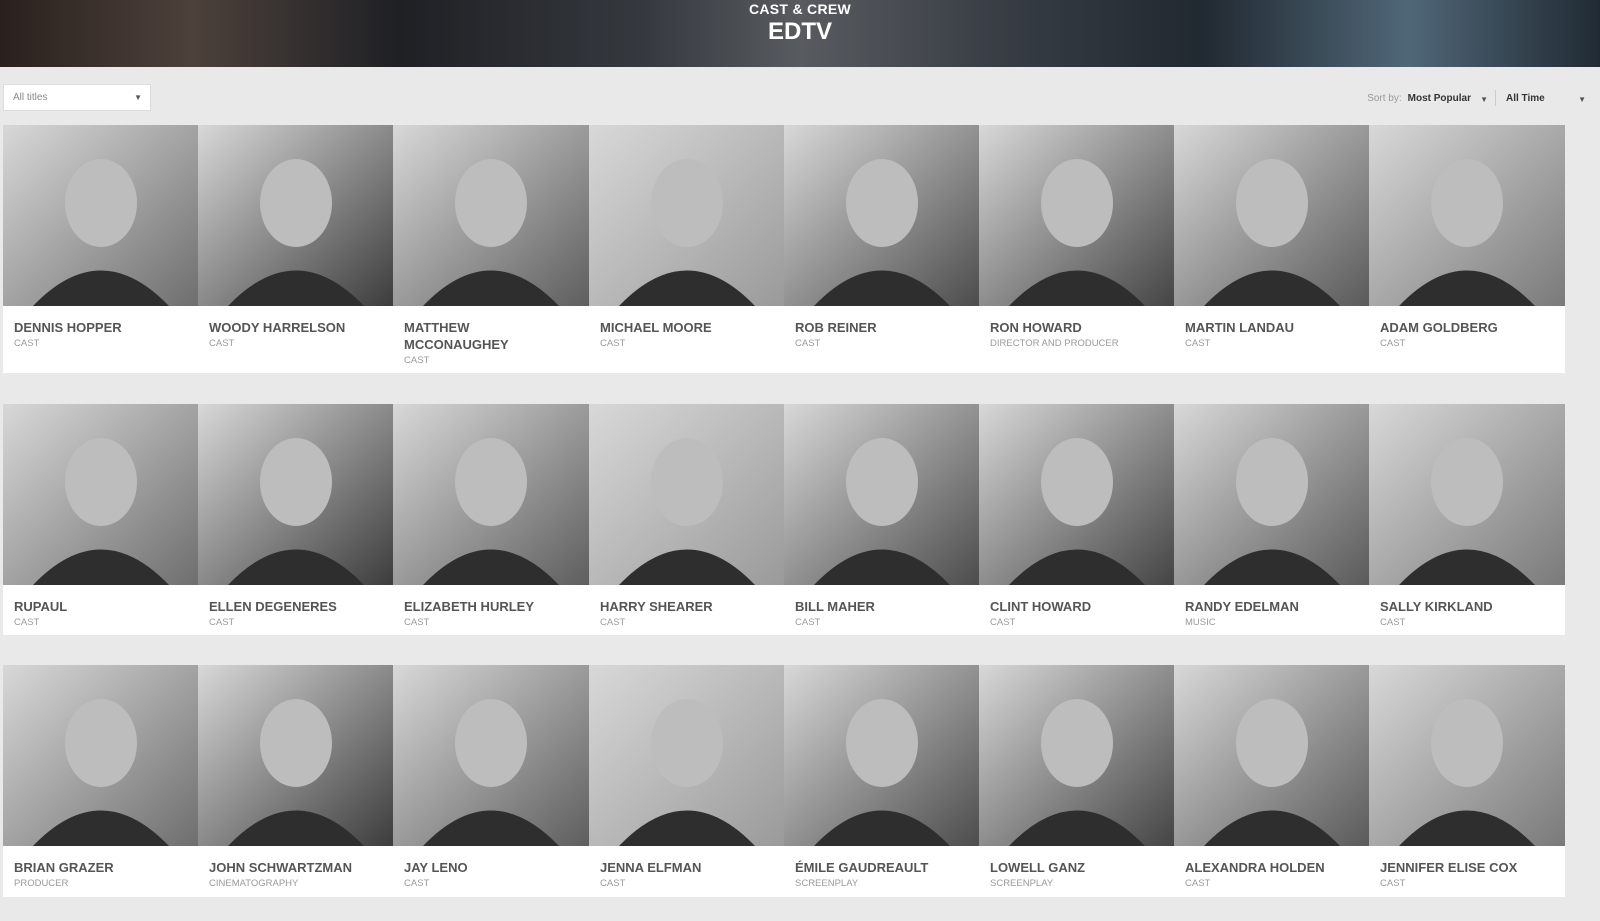 This screenshot has height=921, width=1600. What do you see at coordinates (41, 883) in the screenshot?
I see `person-role: PRODUCER` at bounding box center [41, 883].